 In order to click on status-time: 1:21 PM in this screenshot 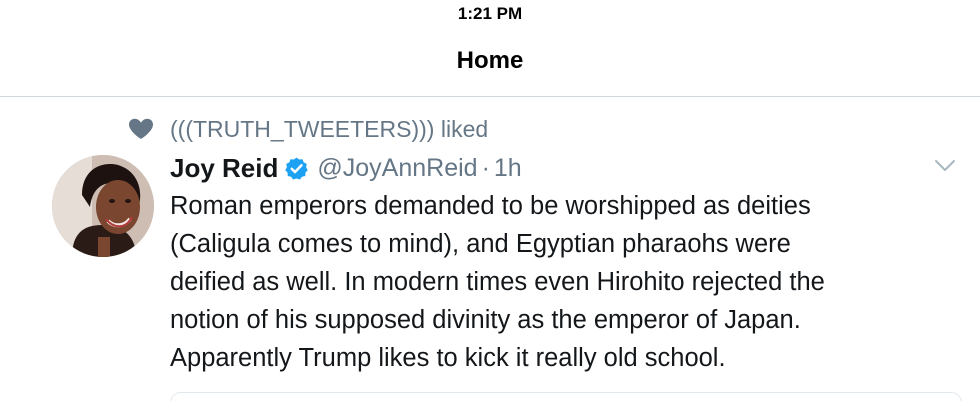, I will do `click(490, 13)`.